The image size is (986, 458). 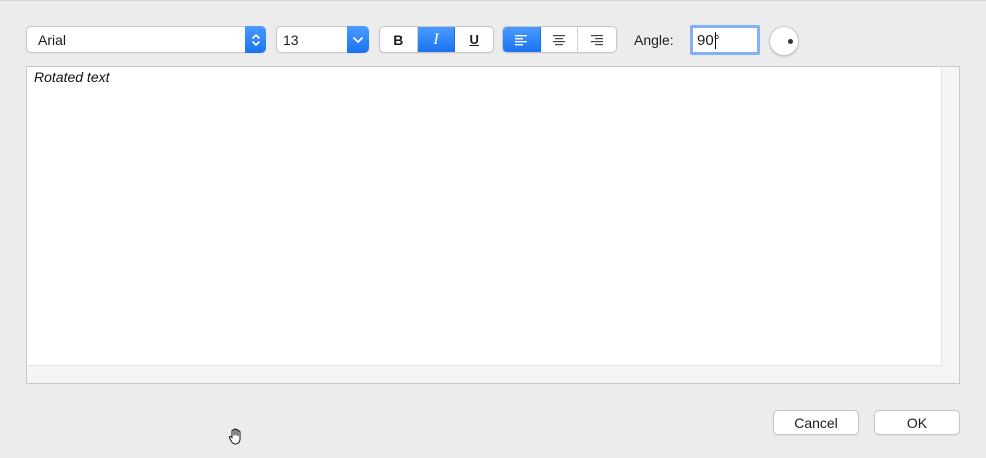 I want to click on editor-text: Rotated text, so click(x=72, y=77).